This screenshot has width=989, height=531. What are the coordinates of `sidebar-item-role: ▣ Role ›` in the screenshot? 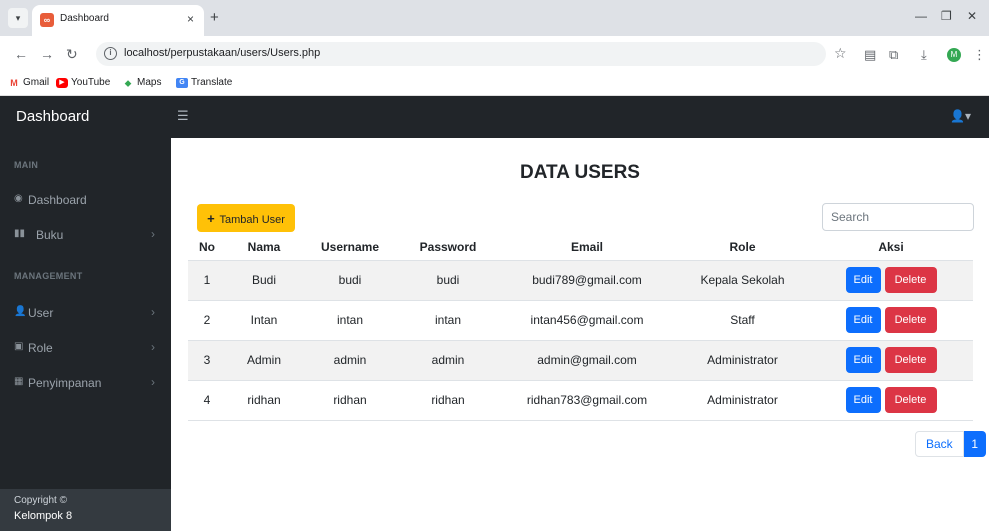 It's located at (85, 349).